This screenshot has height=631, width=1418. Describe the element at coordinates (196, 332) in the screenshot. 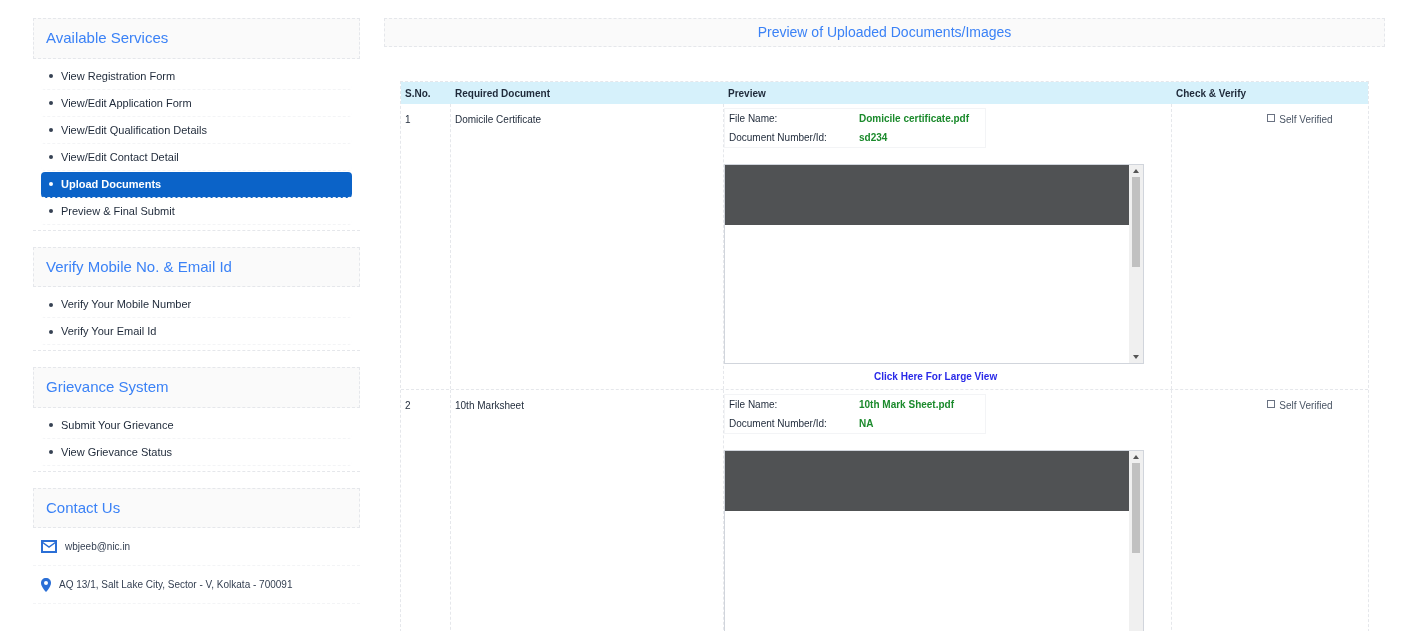

I see `menu-item: Verify Your Email Id` at that location.